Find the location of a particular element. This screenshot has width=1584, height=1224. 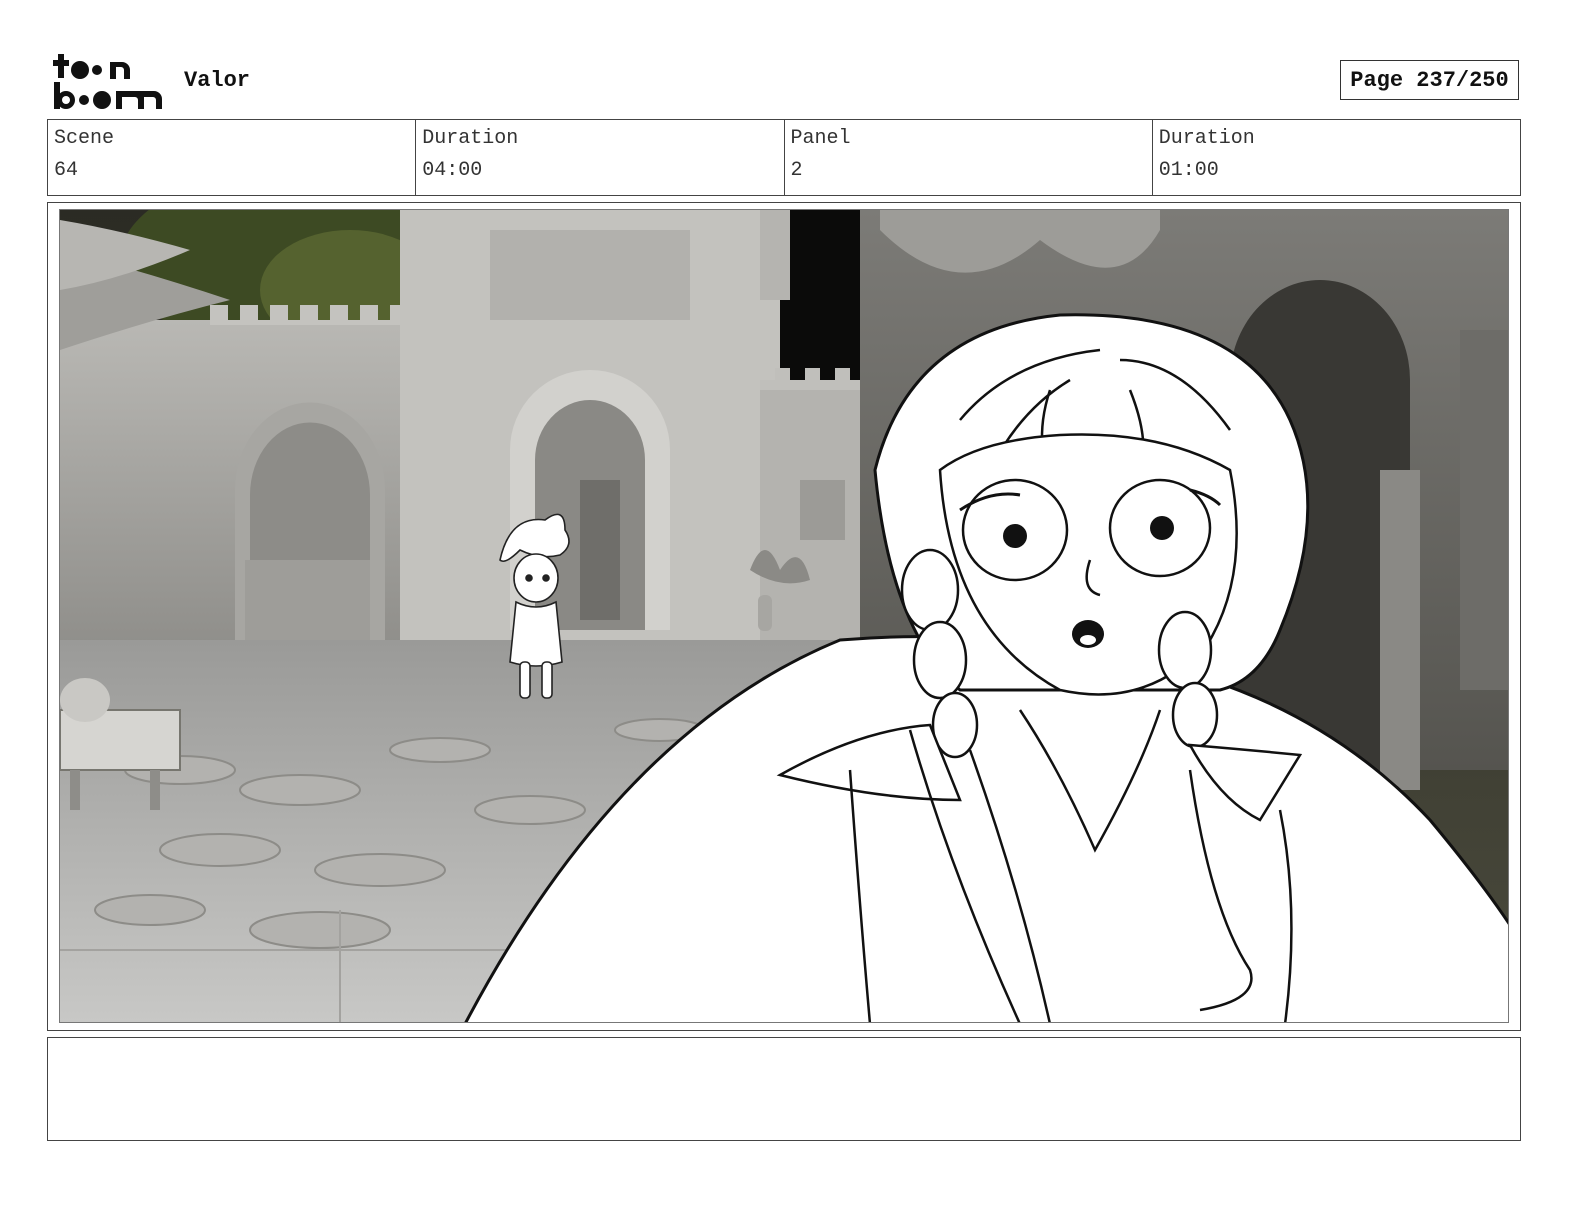

scene-cell: Scene 64 is located at coordinates (232, 157).